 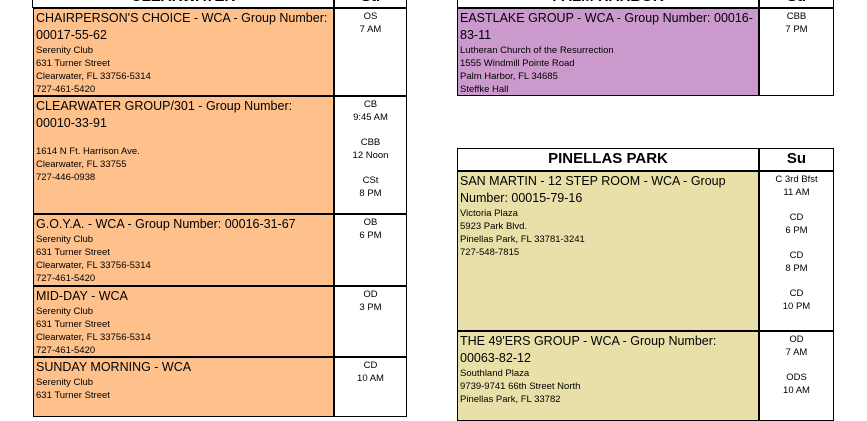 I want to click on meeting-address-line: Palm Harbor, FL 34685, so click(x=509, y=76).